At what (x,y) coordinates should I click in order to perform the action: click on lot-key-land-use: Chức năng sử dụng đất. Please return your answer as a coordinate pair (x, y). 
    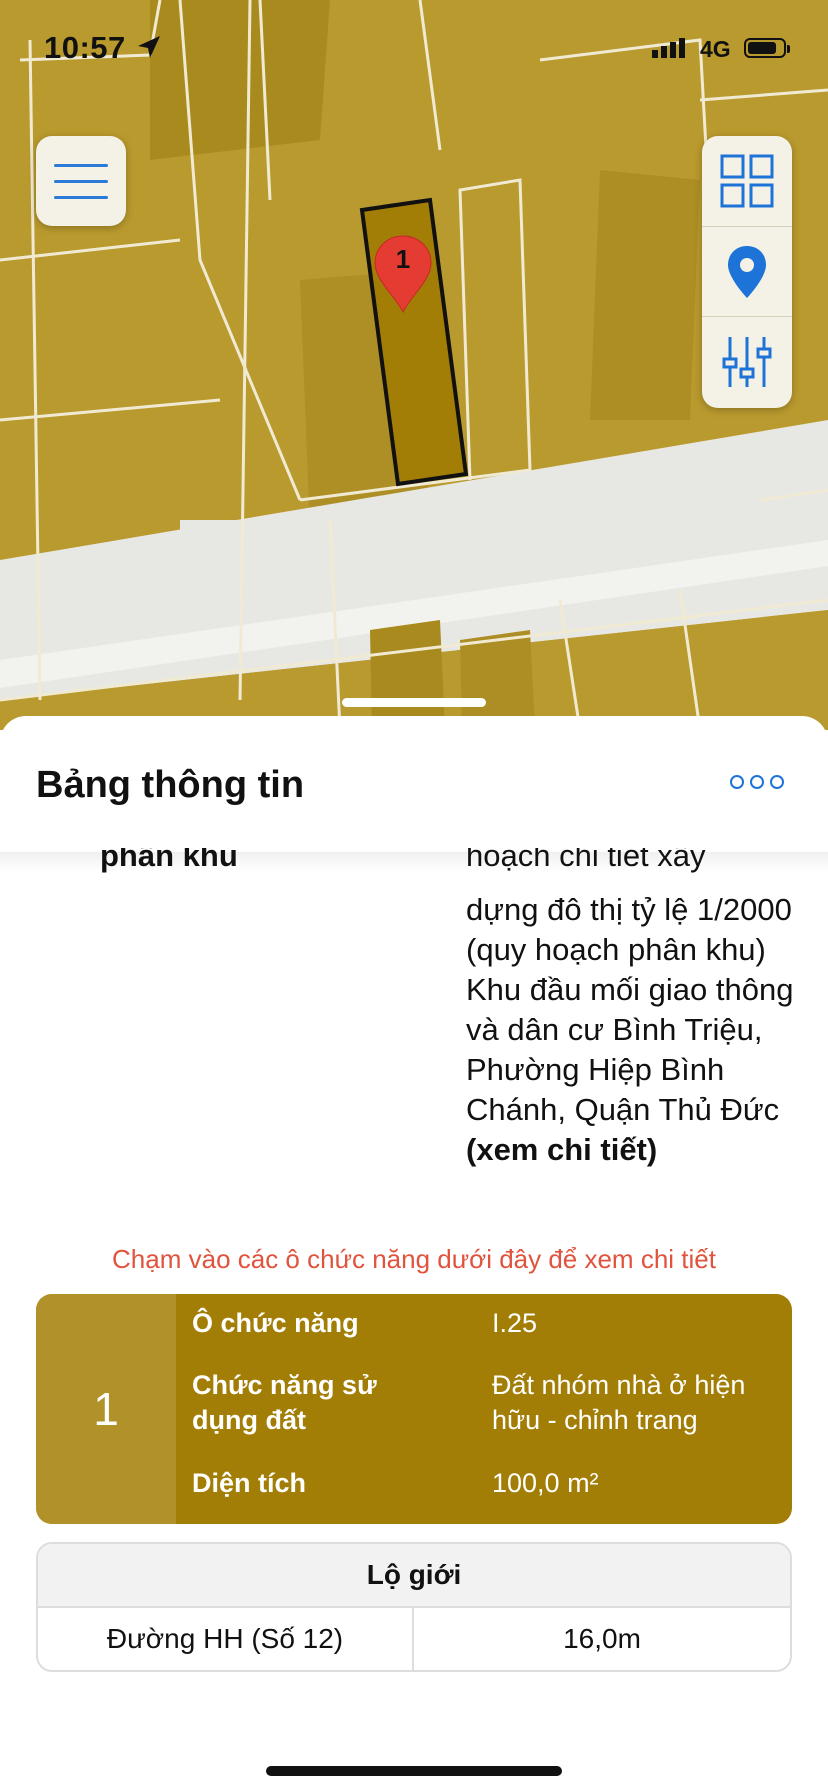
    Looking at the image, I should click on (284, 1402).